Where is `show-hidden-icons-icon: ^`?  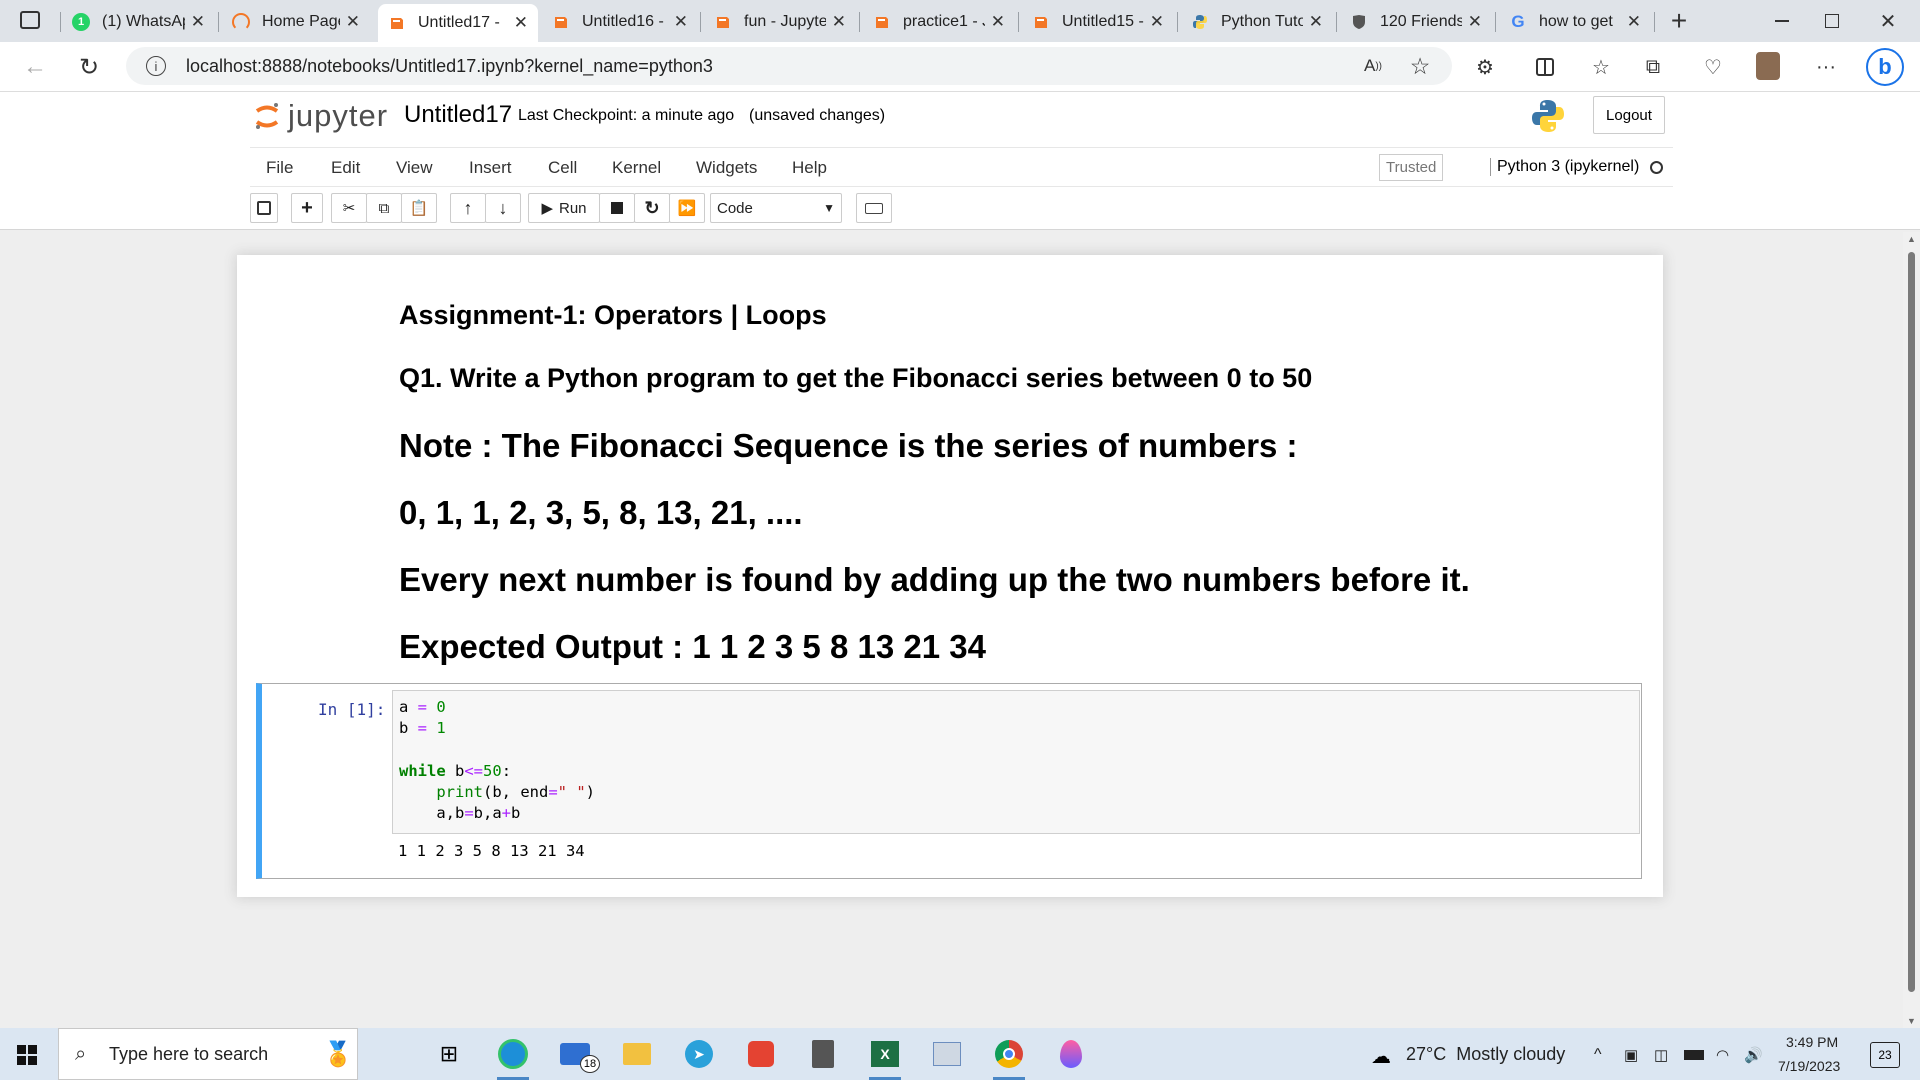 show-hidden-icons-icon: ^ is located at coordinates (1598, 1055).